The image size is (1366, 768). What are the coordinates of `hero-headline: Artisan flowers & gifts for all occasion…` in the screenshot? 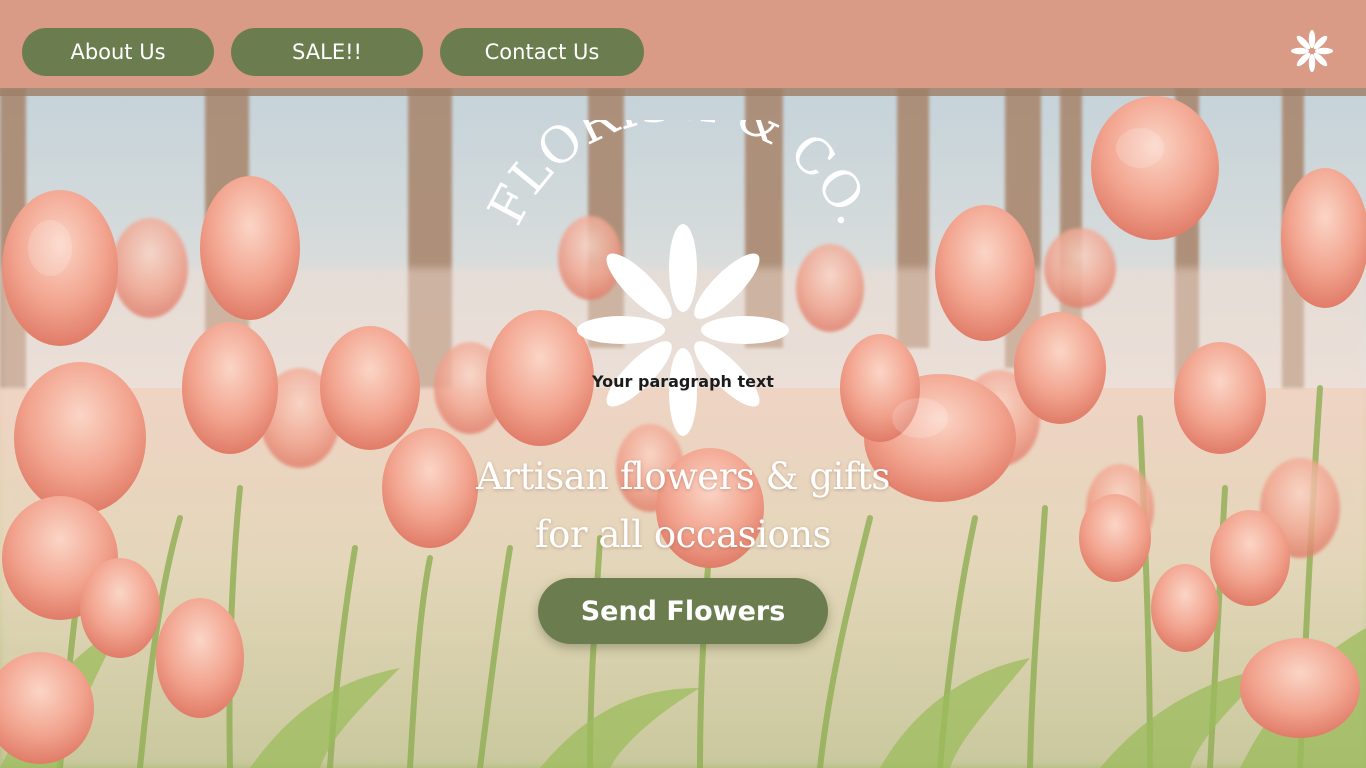 It's located at (683, 506).